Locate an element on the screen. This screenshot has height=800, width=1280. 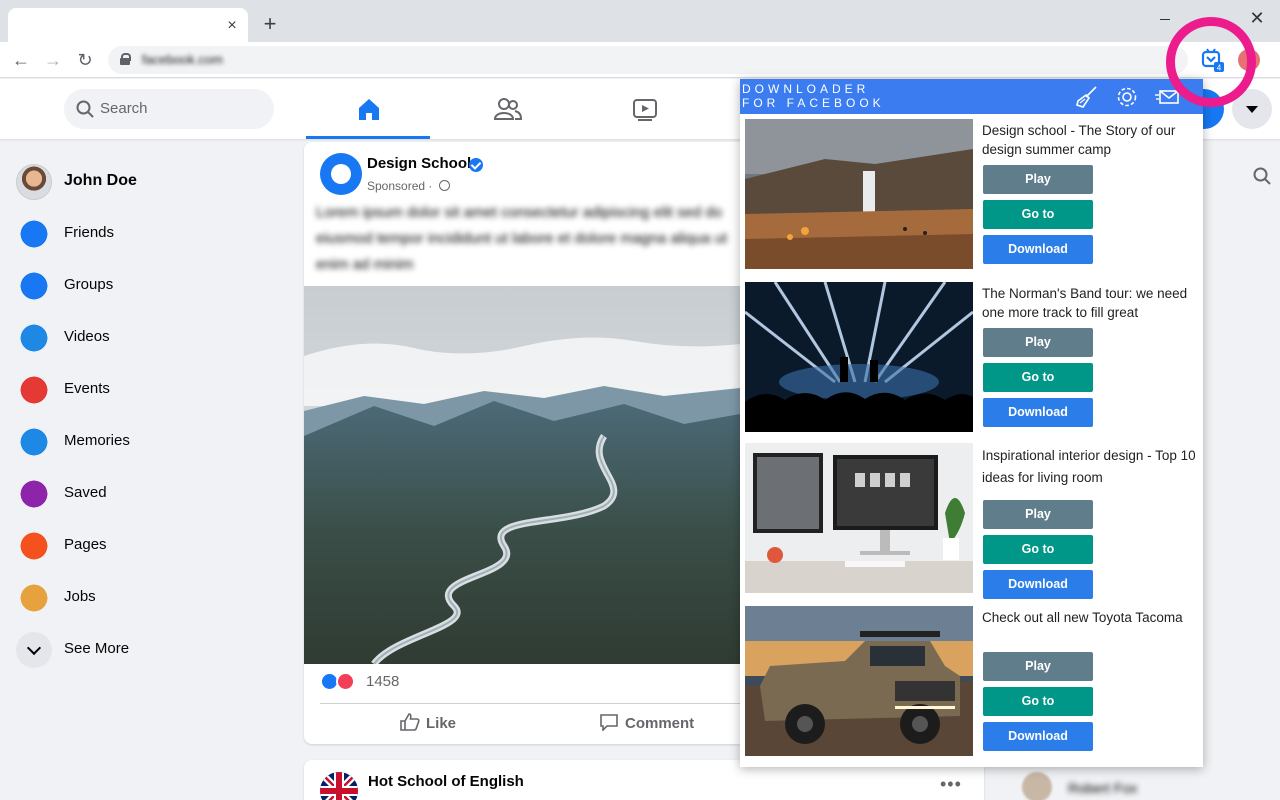
highlight-circle is located at coordinates (1211, 62).